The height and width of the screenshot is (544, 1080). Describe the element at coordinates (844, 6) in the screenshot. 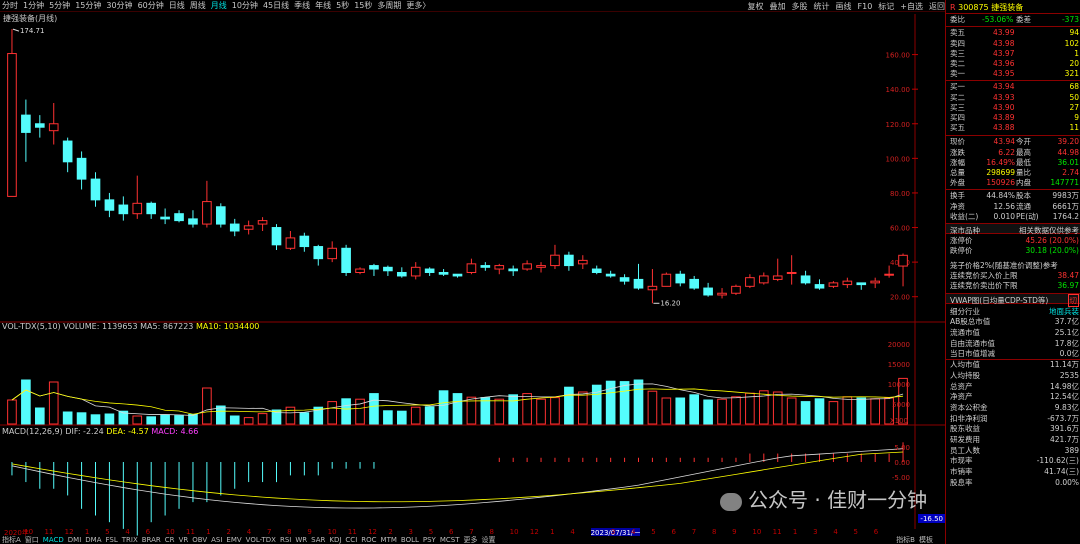

I see `topbar-button-4: 画线` at that location.